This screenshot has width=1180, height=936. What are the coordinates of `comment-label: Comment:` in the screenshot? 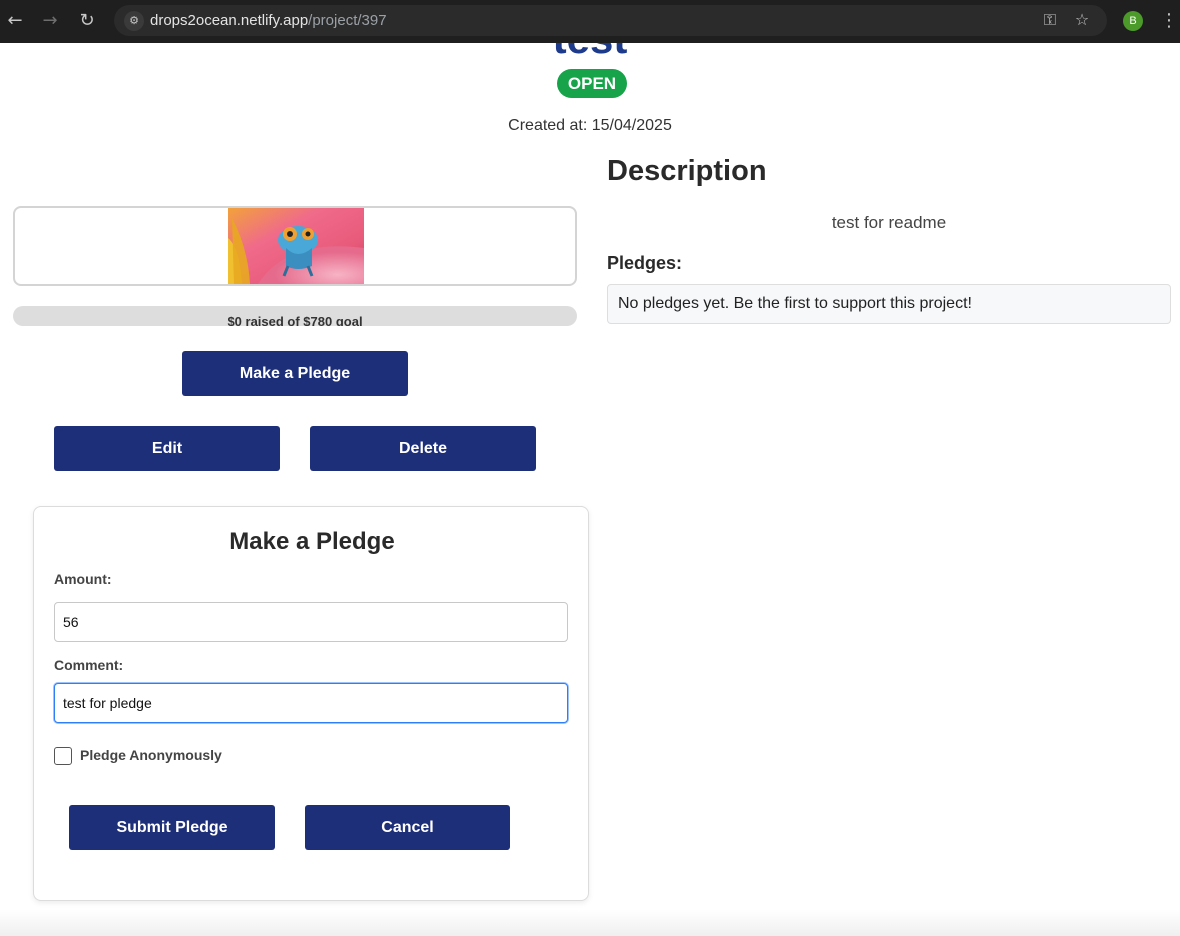 It's located at (89, 665).